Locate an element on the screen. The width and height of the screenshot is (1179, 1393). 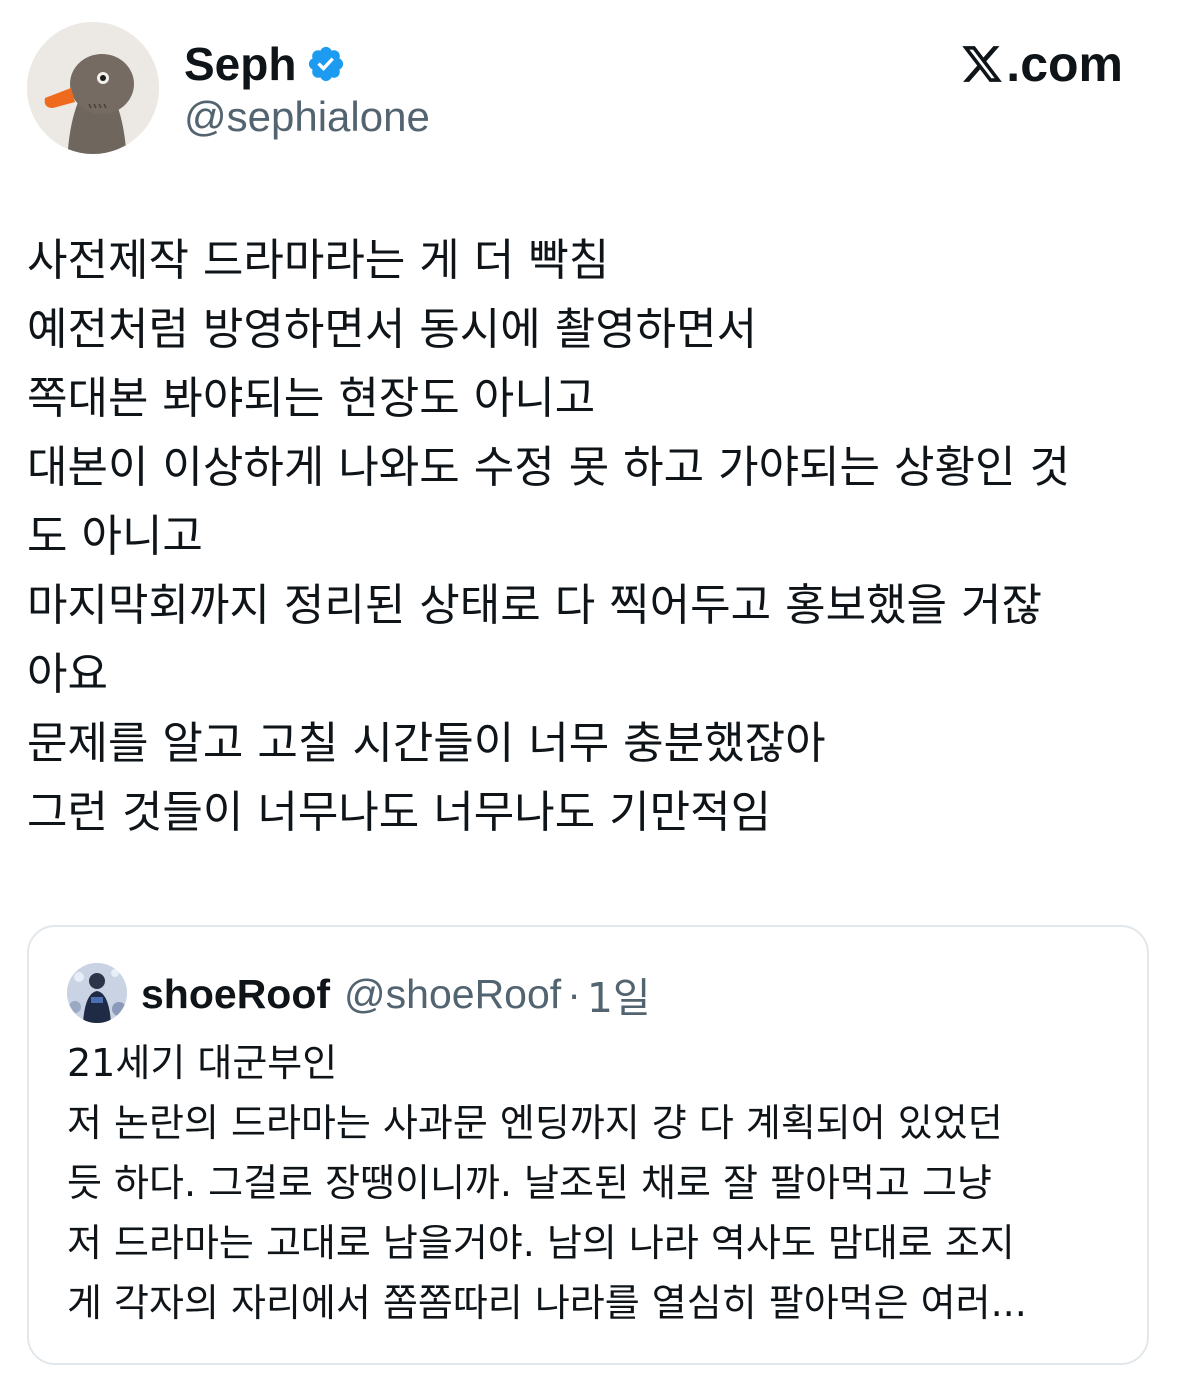
quoted-handle: @shoeRoof is located at coordinates (452, 994).